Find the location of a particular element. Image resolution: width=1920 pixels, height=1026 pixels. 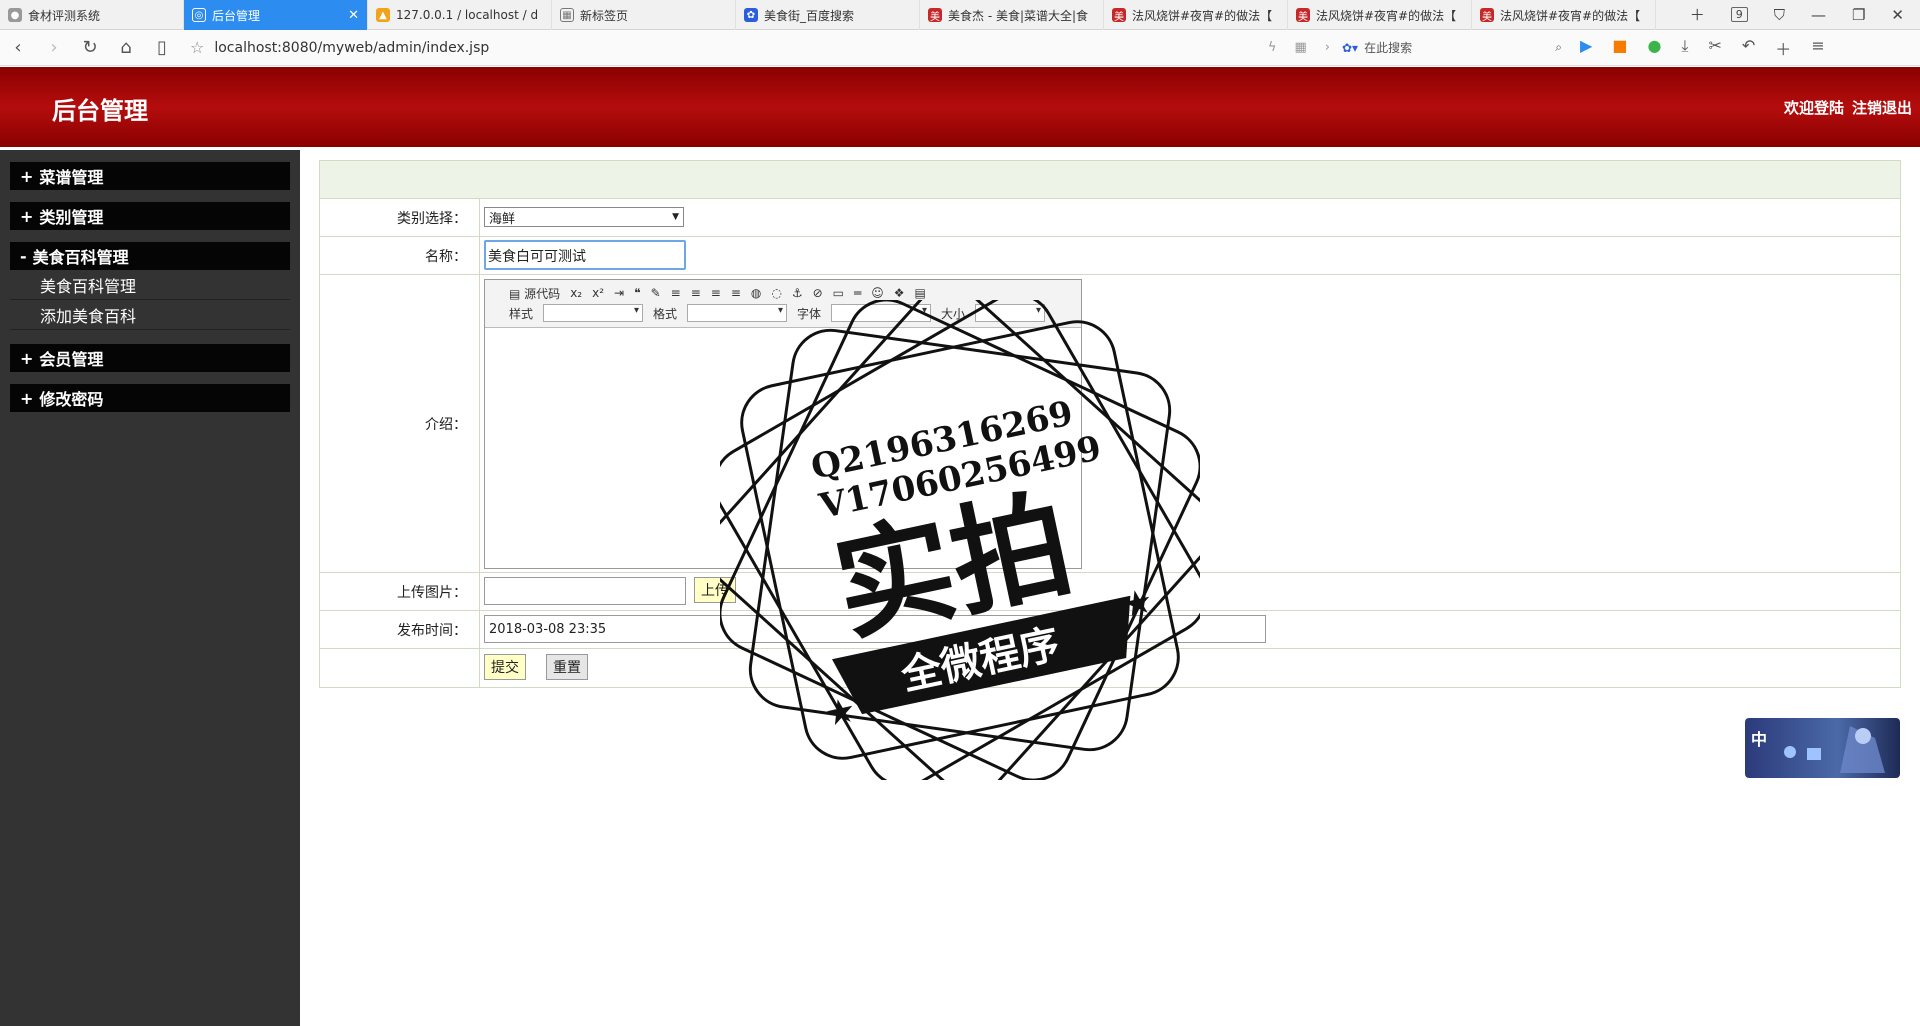

blockquote-icon: ❝ is located at coordinates (637, 293).